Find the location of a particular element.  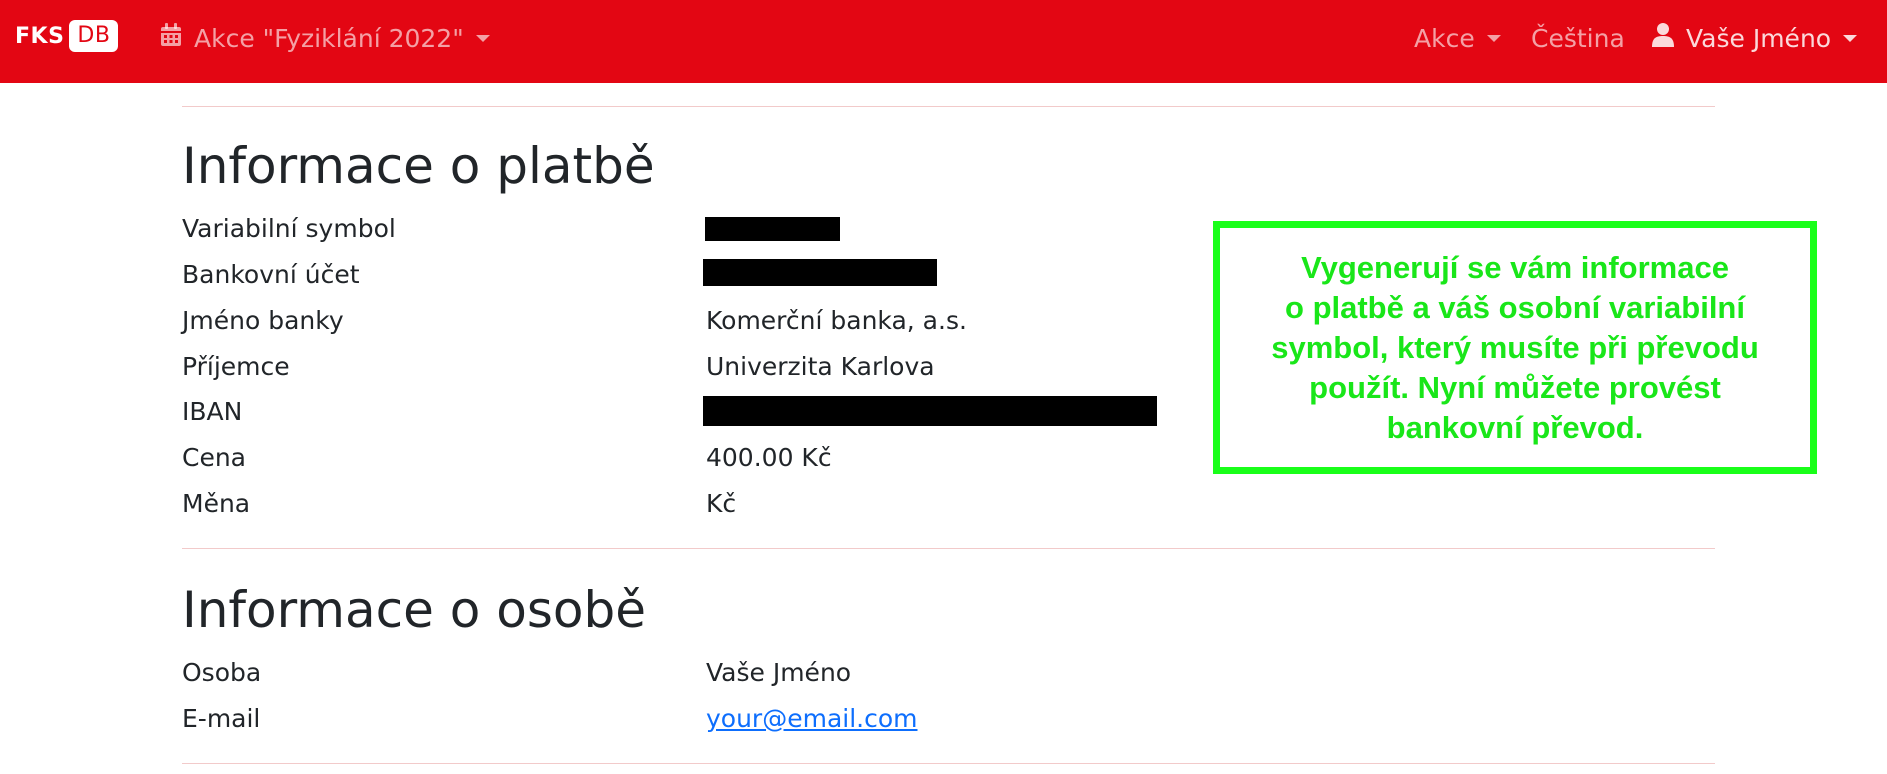

callout-line: symbol, který musíte při převodu is located at coordinates (1515, 347).